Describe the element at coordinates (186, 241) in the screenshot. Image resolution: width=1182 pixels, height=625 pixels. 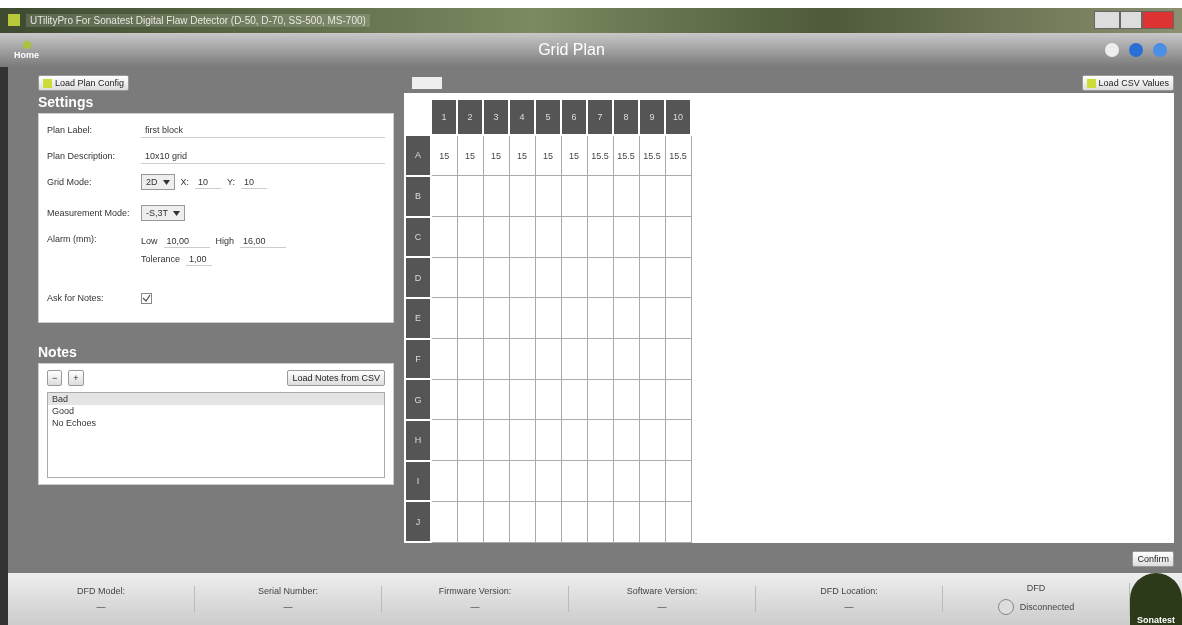
I see `spin-field: 10,00` at that location.